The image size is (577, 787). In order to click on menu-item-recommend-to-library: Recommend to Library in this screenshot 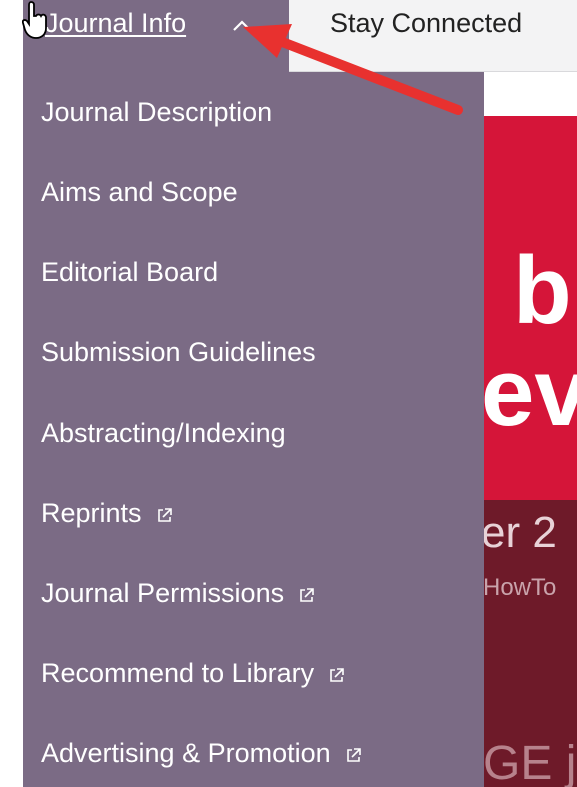, I will do `click(193, 673)`.